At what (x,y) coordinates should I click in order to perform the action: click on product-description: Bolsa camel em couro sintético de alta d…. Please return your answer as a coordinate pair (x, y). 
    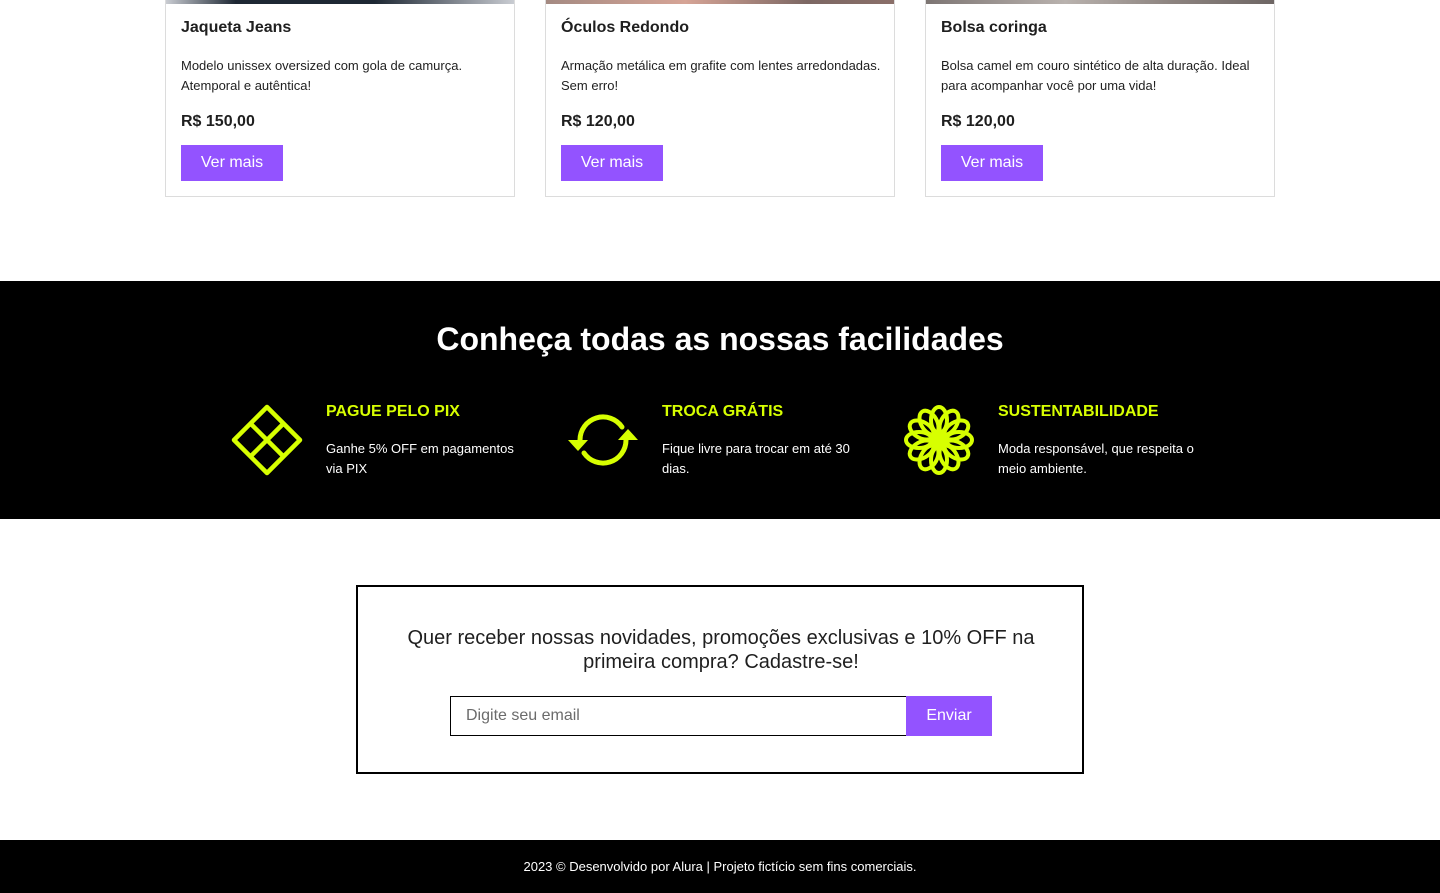
    Looking at the image, I should click on (1095, 75).